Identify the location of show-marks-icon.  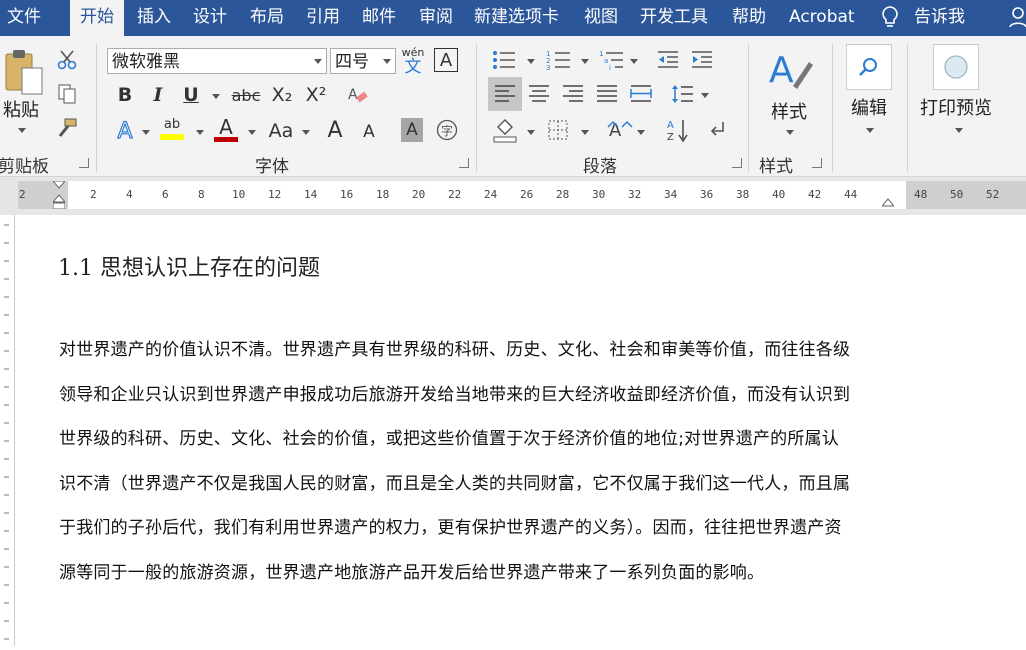
(718, 130).